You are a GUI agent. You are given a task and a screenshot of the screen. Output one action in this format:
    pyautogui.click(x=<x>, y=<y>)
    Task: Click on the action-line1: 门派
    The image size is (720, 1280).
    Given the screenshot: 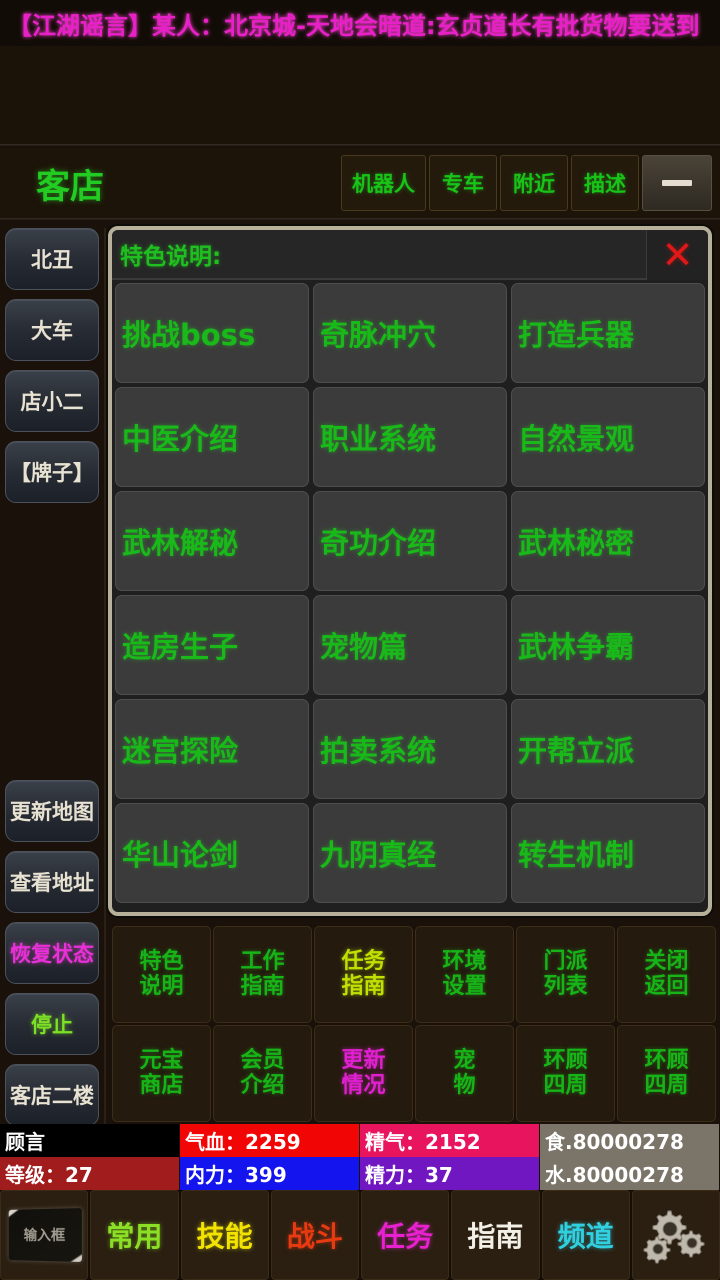 What is the action you would take?
    pyautogui.click(x=565, y=961)
    